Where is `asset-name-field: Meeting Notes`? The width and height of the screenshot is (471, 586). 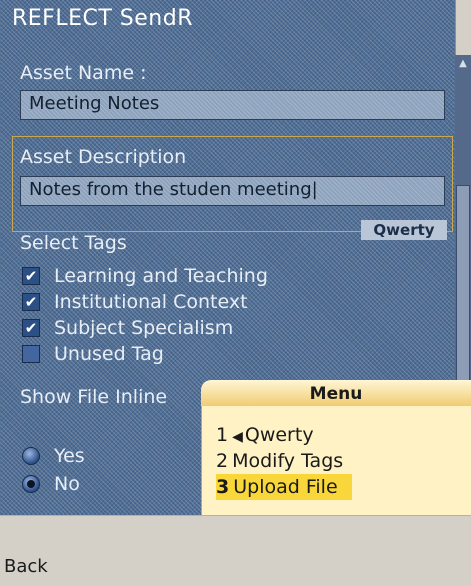 asset-name-field: Meeting Notes is located at coordinates (232, 105).